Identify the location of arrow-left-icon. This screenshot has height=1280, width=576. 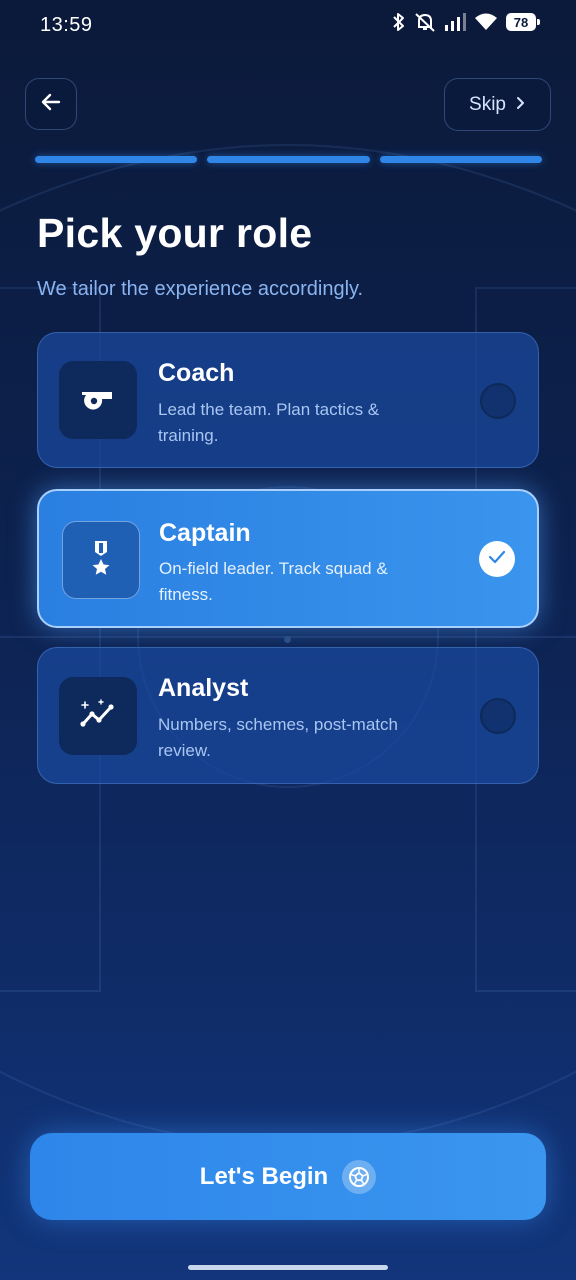
(51, 104).